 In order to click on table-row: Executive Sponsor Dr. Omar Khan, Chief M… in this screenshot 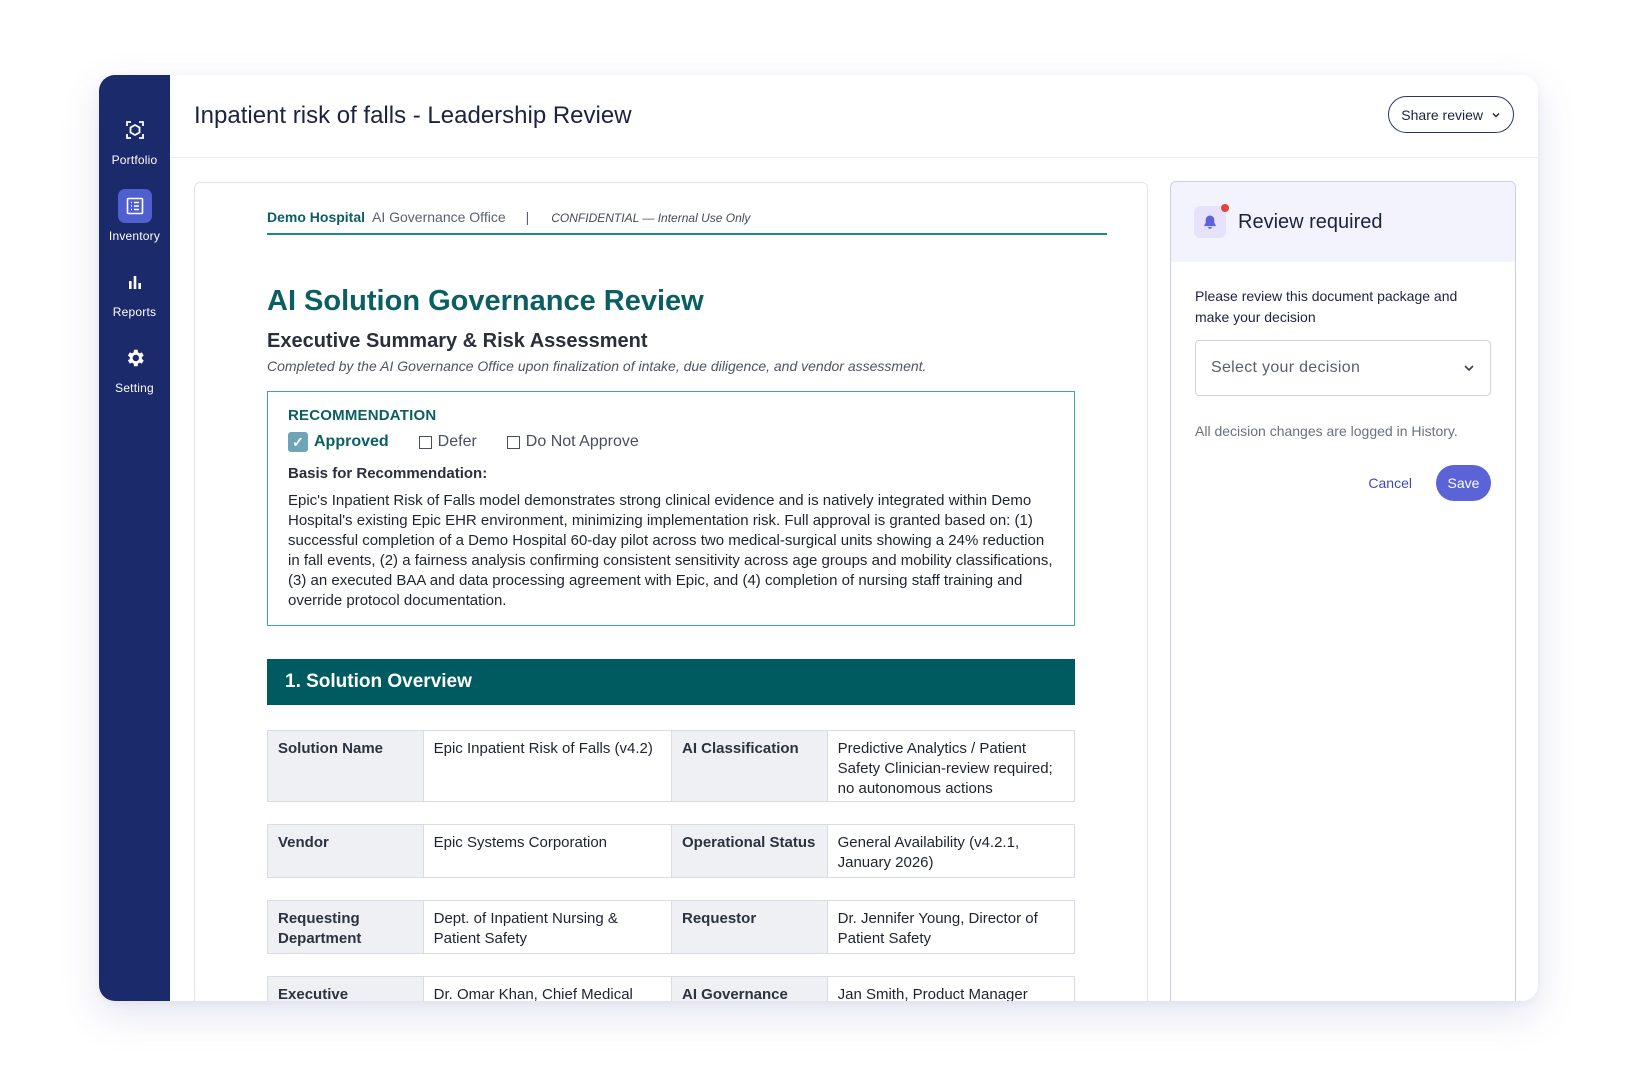, I will do `click(671, 988)`.